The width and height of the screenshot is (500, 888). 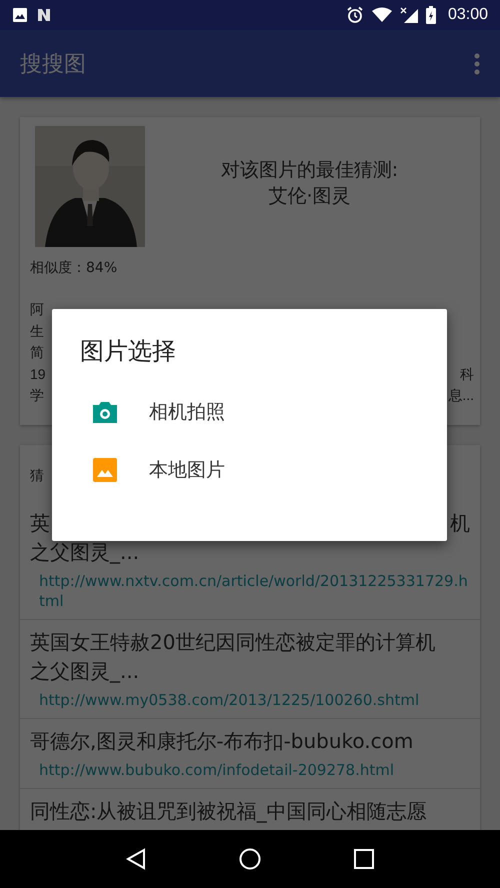 What do you see at coordinates (309, 196) in the screenshot?
I see `best-guess-name: 艾伦·图灵` at bounding box center [309, 196].